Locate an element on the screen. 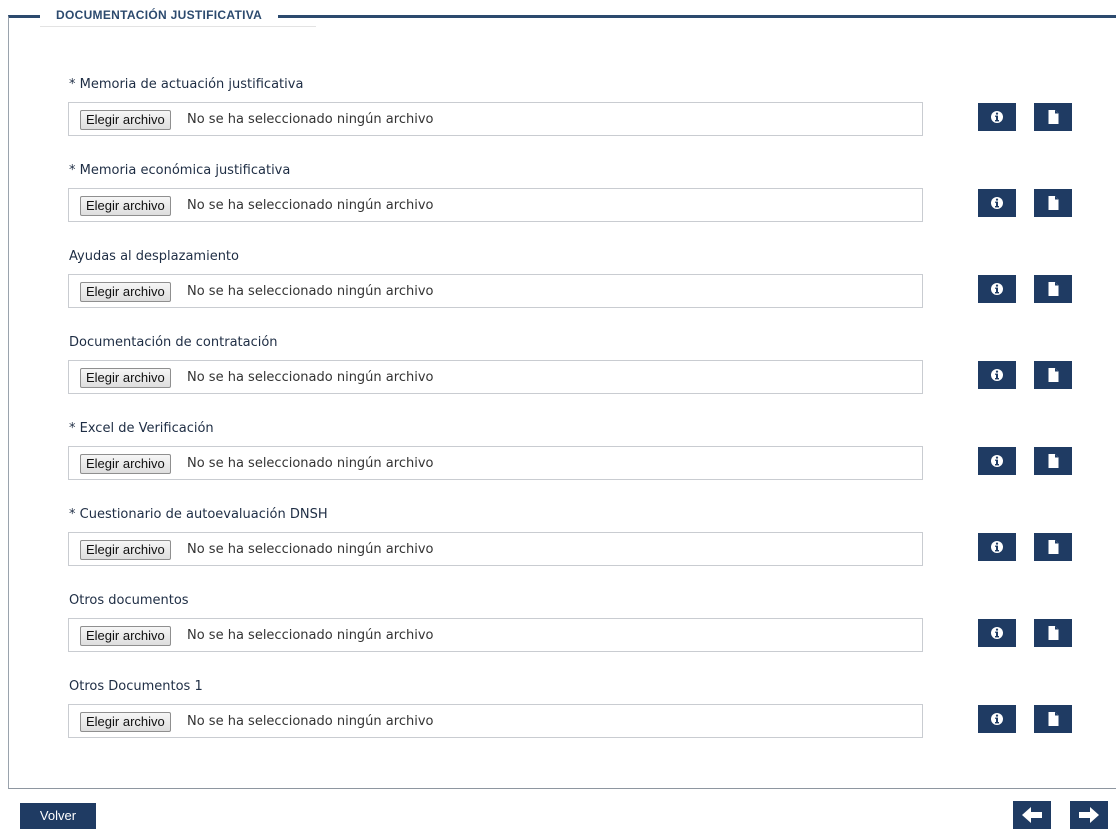 The image size is (1116, 833). file-upload-label: * Memoria de actuación justificativa is located at coordinates (186, 84).